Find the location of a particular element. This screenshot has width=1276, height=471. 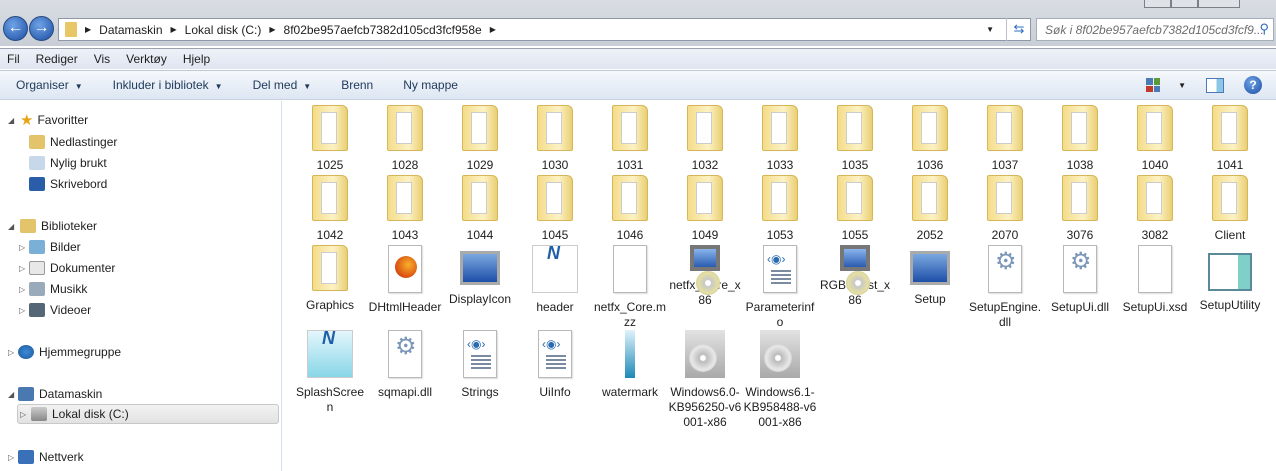

file-item: Parameterinfo is located at coordinates (780, 287).